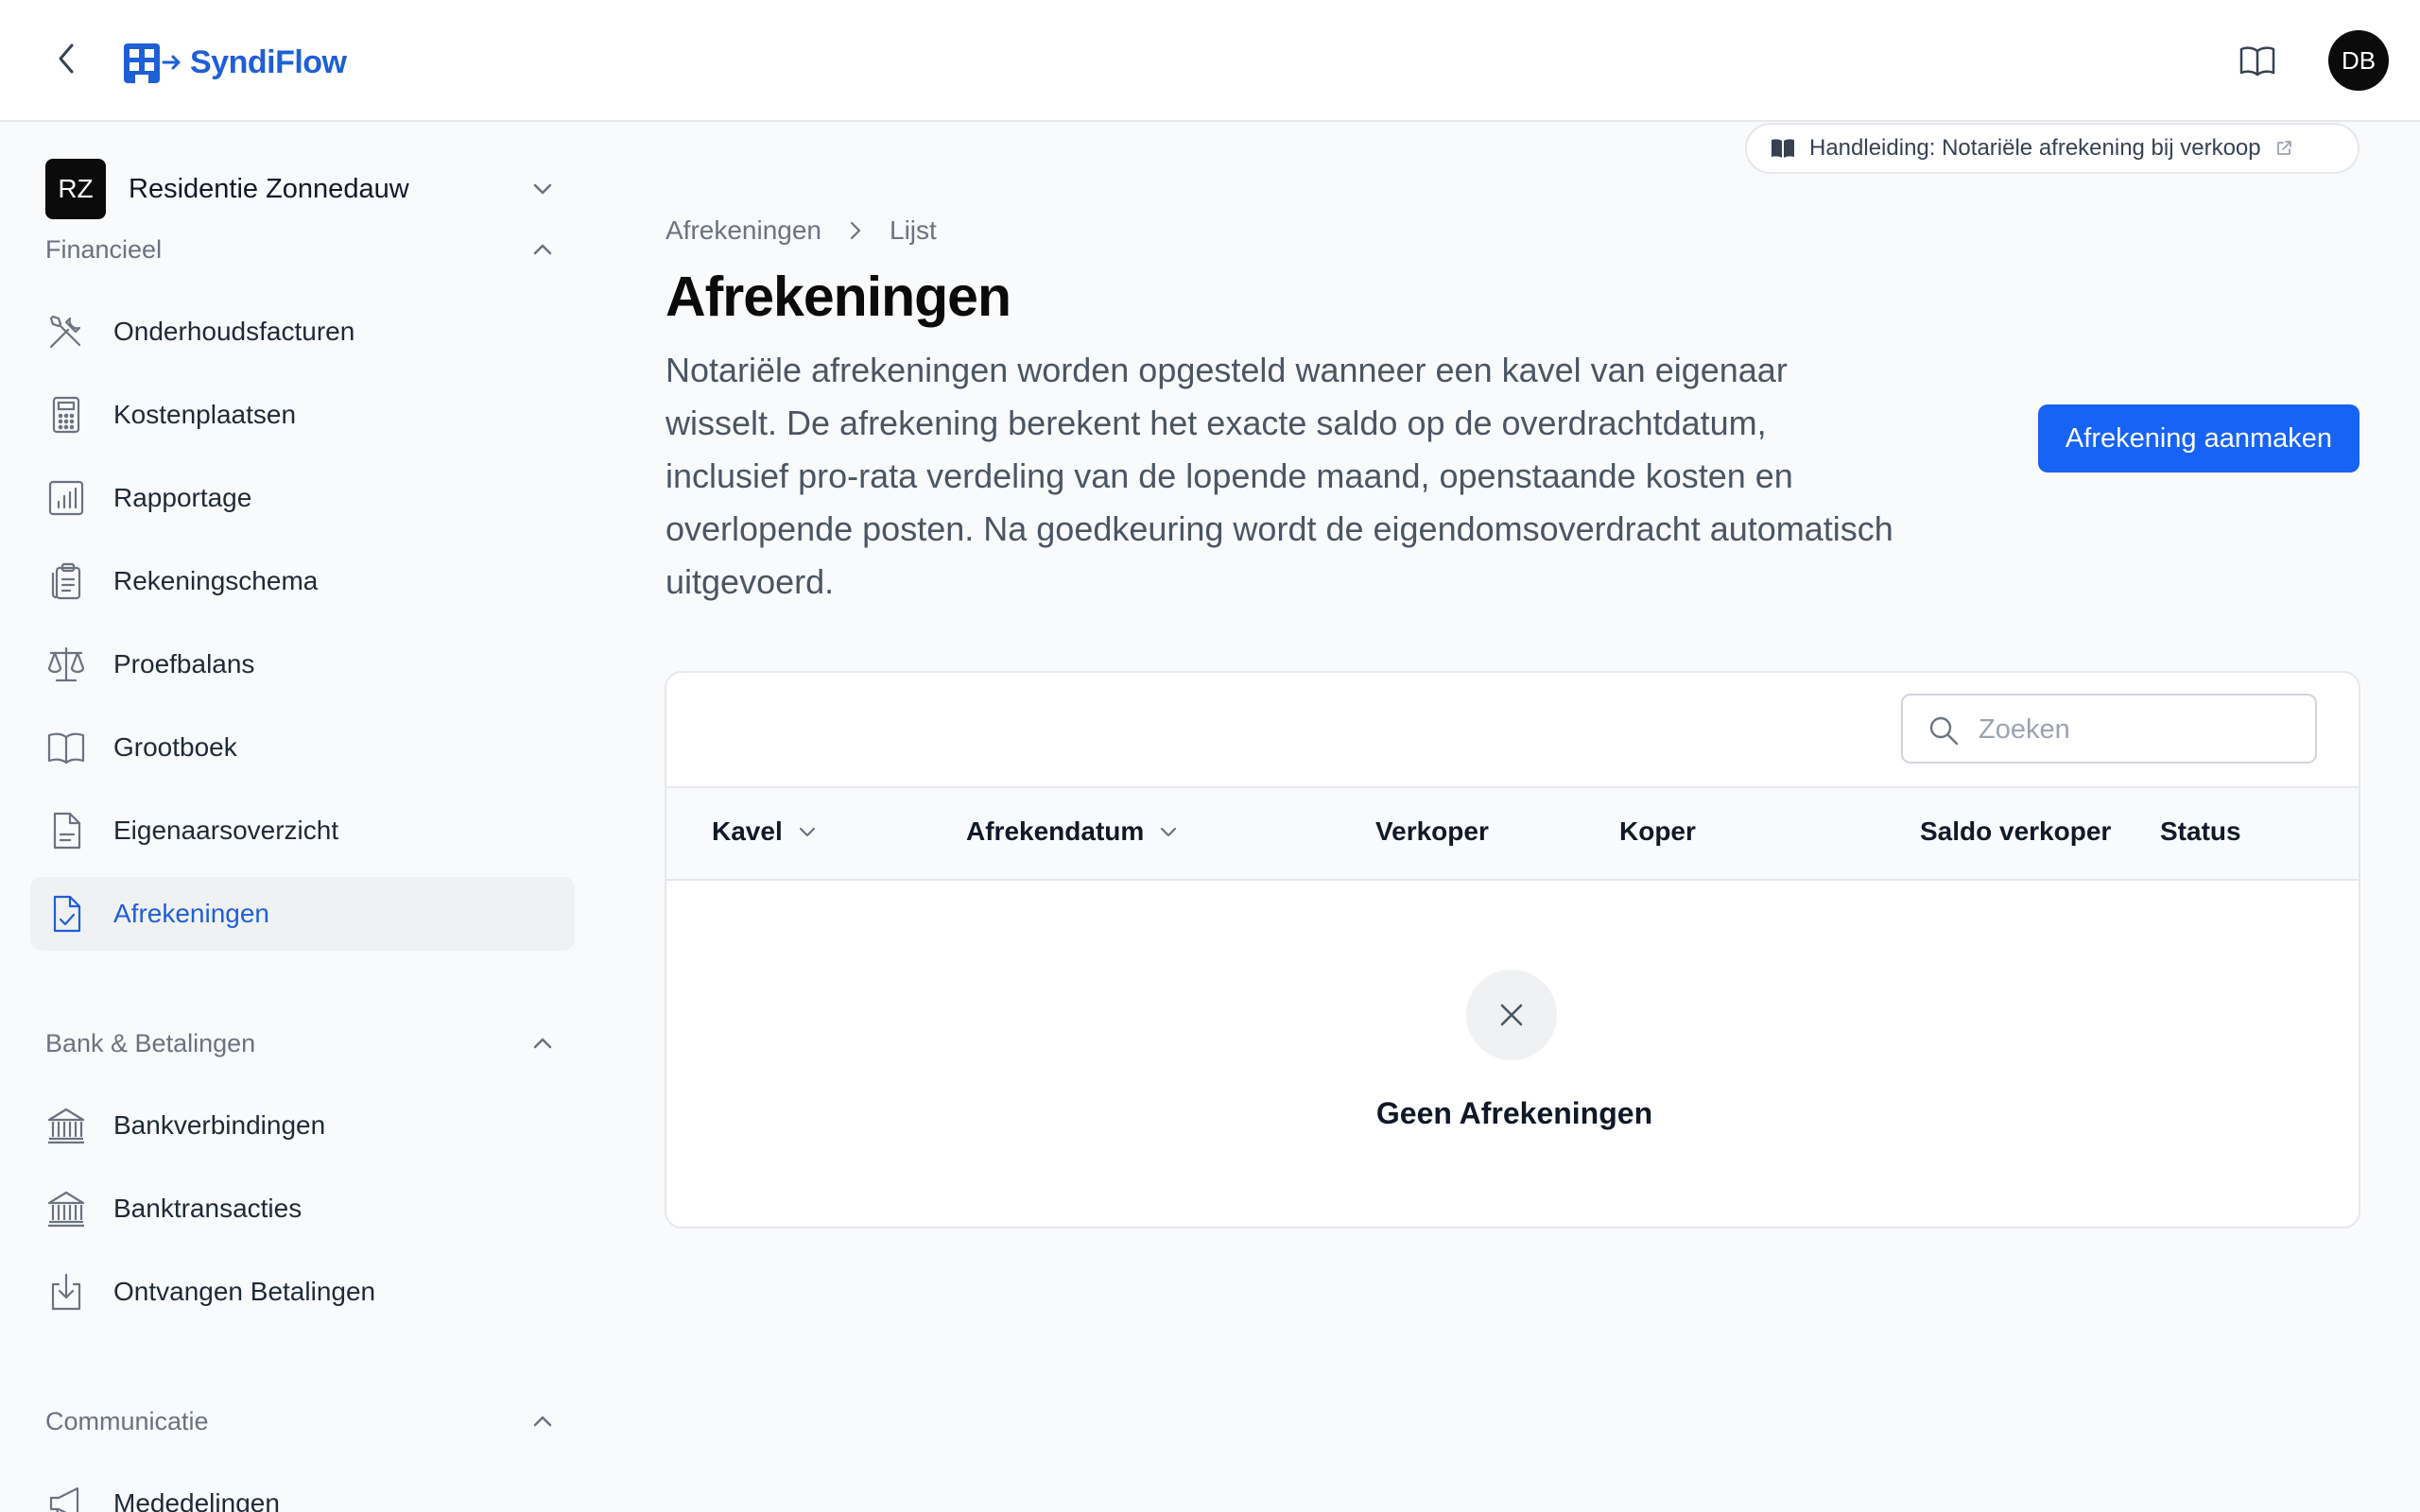 The width and height of the screenshot is (2420, 1512). I want to click on sidebar-item-label: Rapportage, so click(182, 497).